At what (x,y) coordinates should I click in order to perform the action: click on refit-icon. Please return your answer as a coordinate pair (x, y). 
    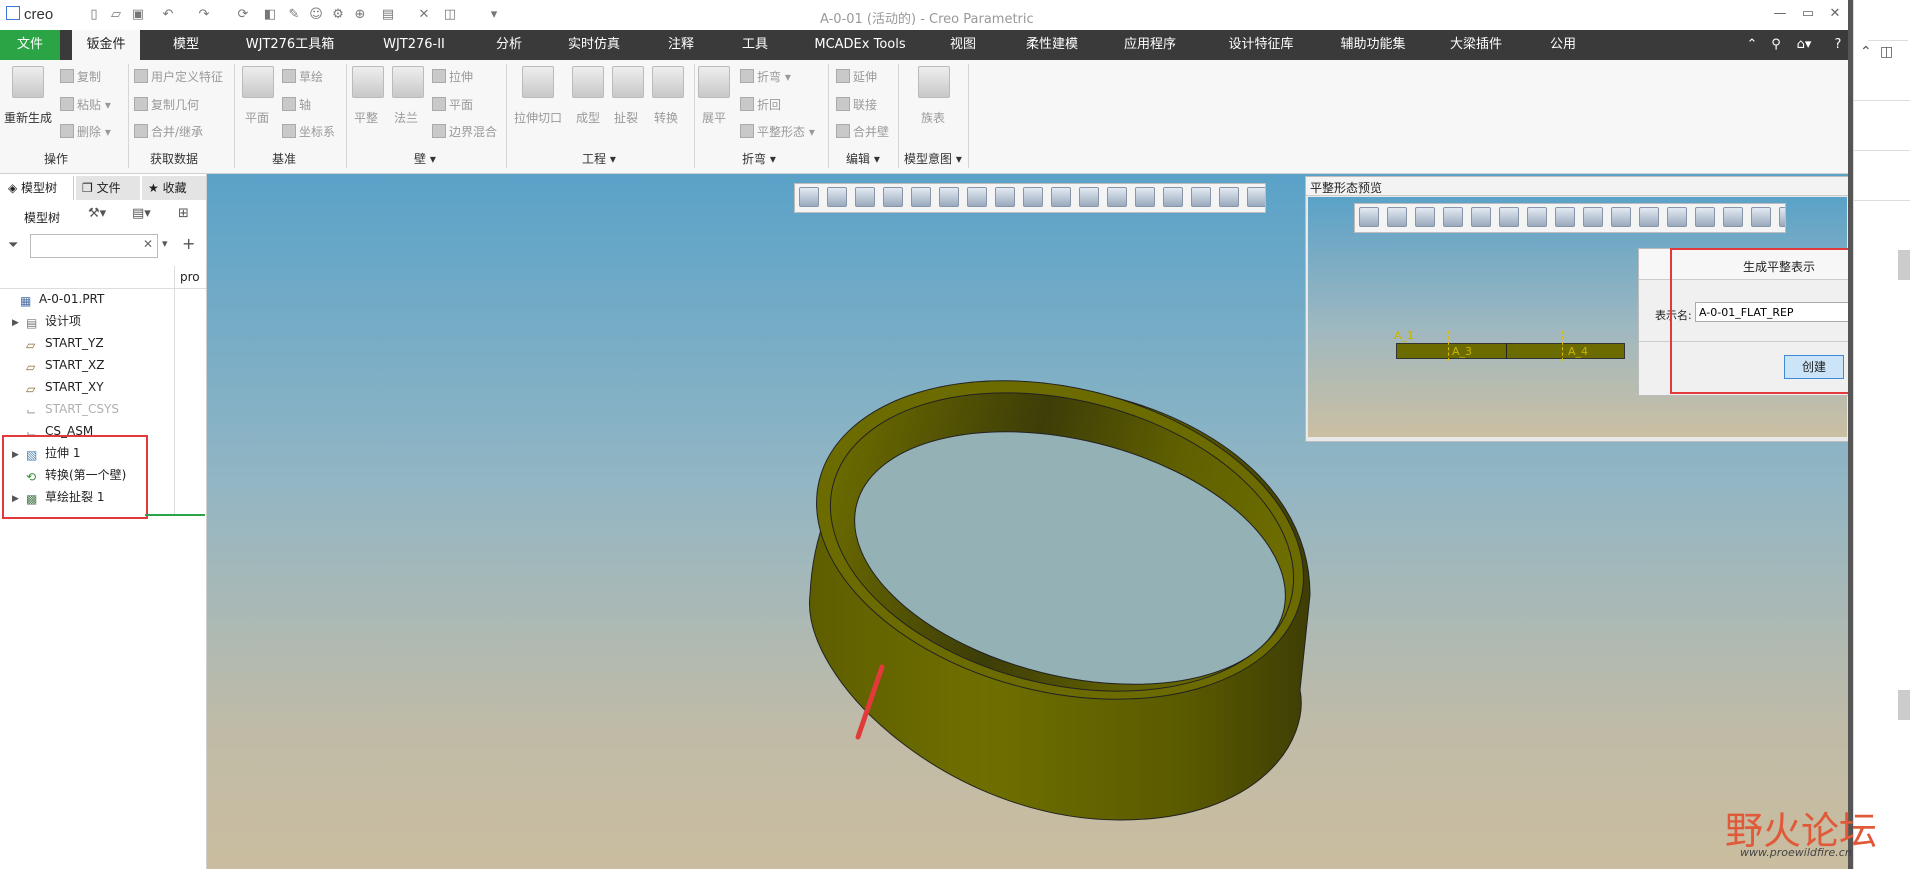
    Looking at the image, I should click on (1369, 217).